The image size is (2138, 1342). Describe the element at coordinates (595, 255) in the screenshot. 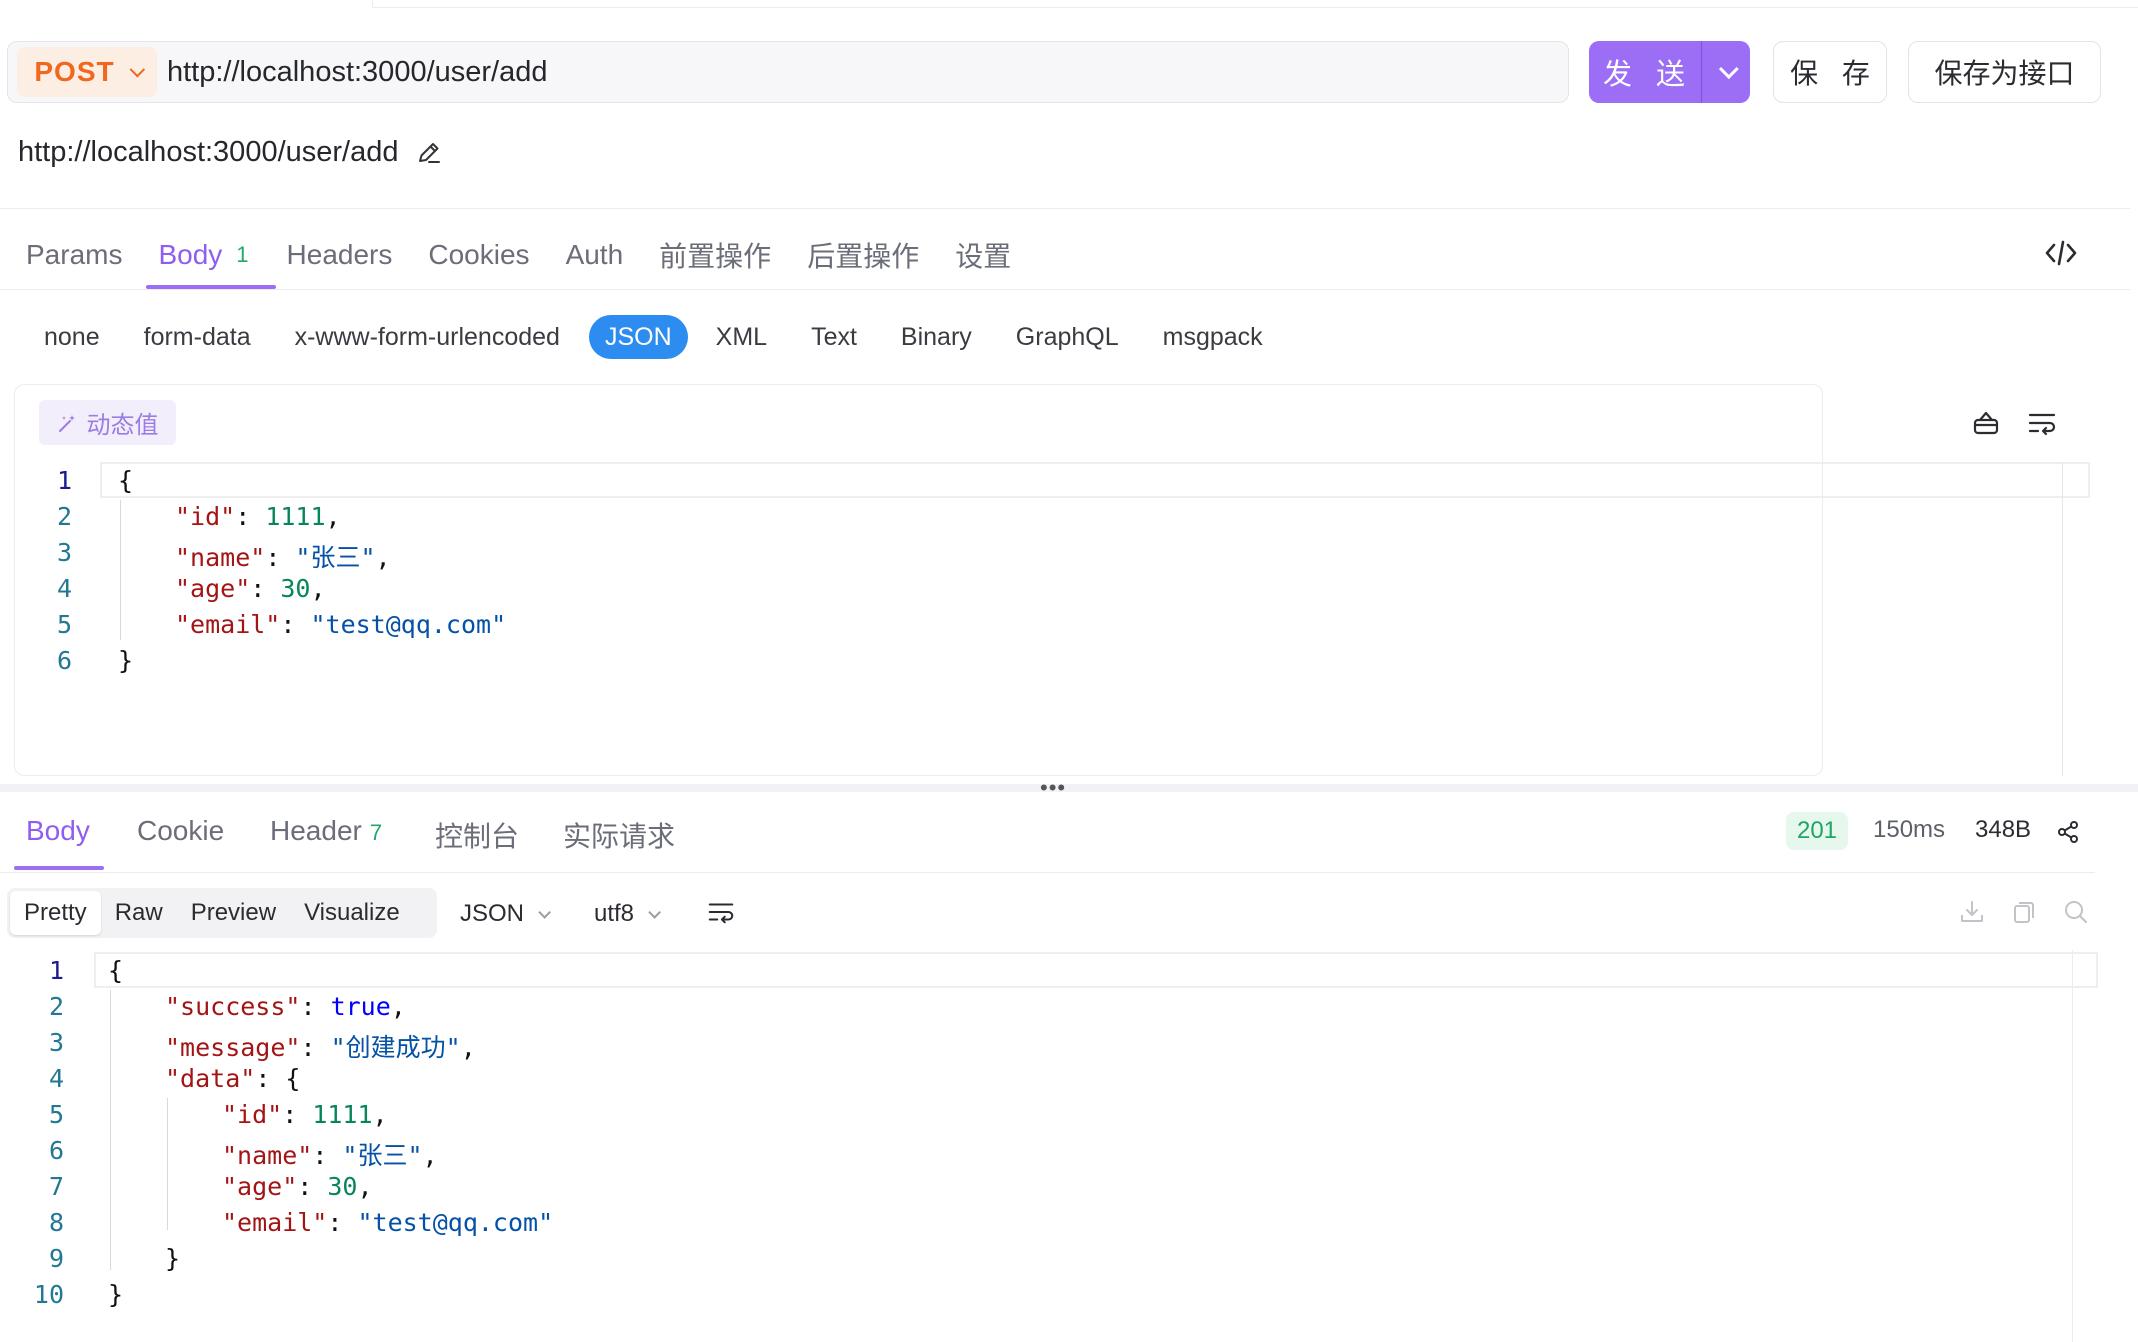

I see `tab-auth: Auth` at that location.